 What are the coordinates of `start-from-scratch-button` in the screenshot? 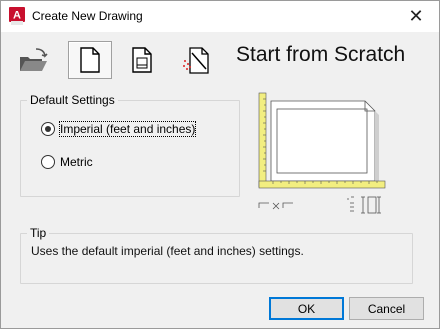 It's located at (90, 60).